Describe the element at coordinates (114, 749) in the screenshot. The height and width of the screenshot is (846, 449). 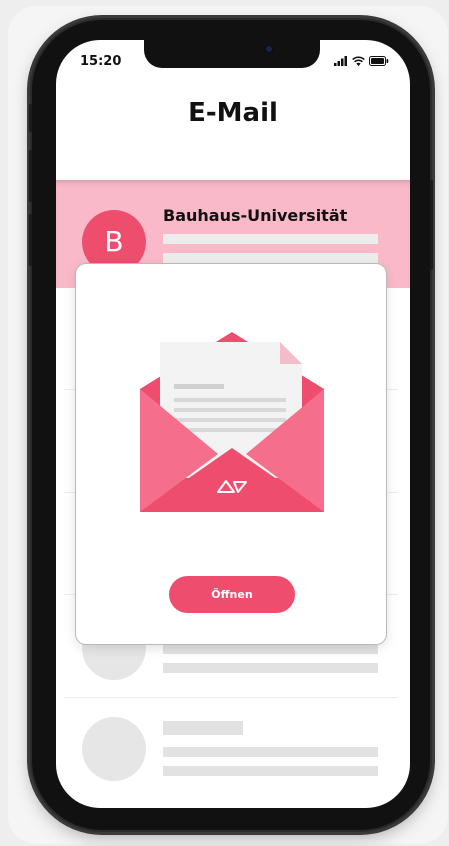
I see `placeholder-avatar` at that location.